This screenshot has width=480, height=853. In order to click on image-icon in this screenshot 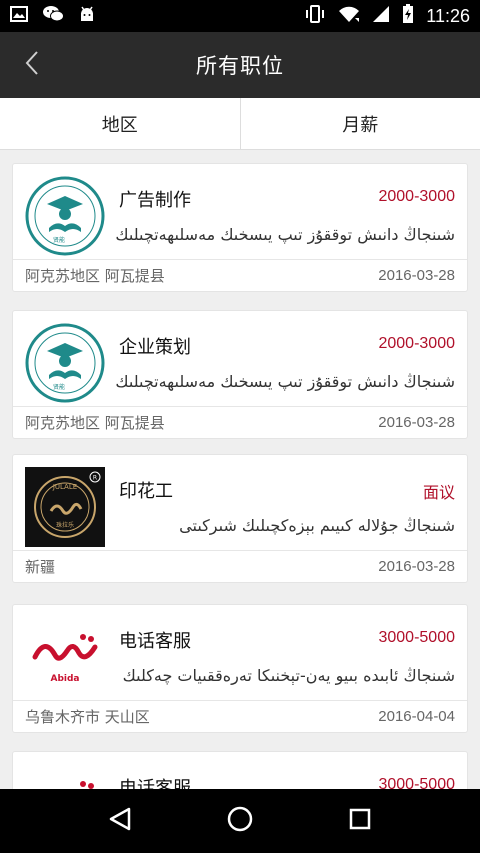, I will do `click(19, 16)`.